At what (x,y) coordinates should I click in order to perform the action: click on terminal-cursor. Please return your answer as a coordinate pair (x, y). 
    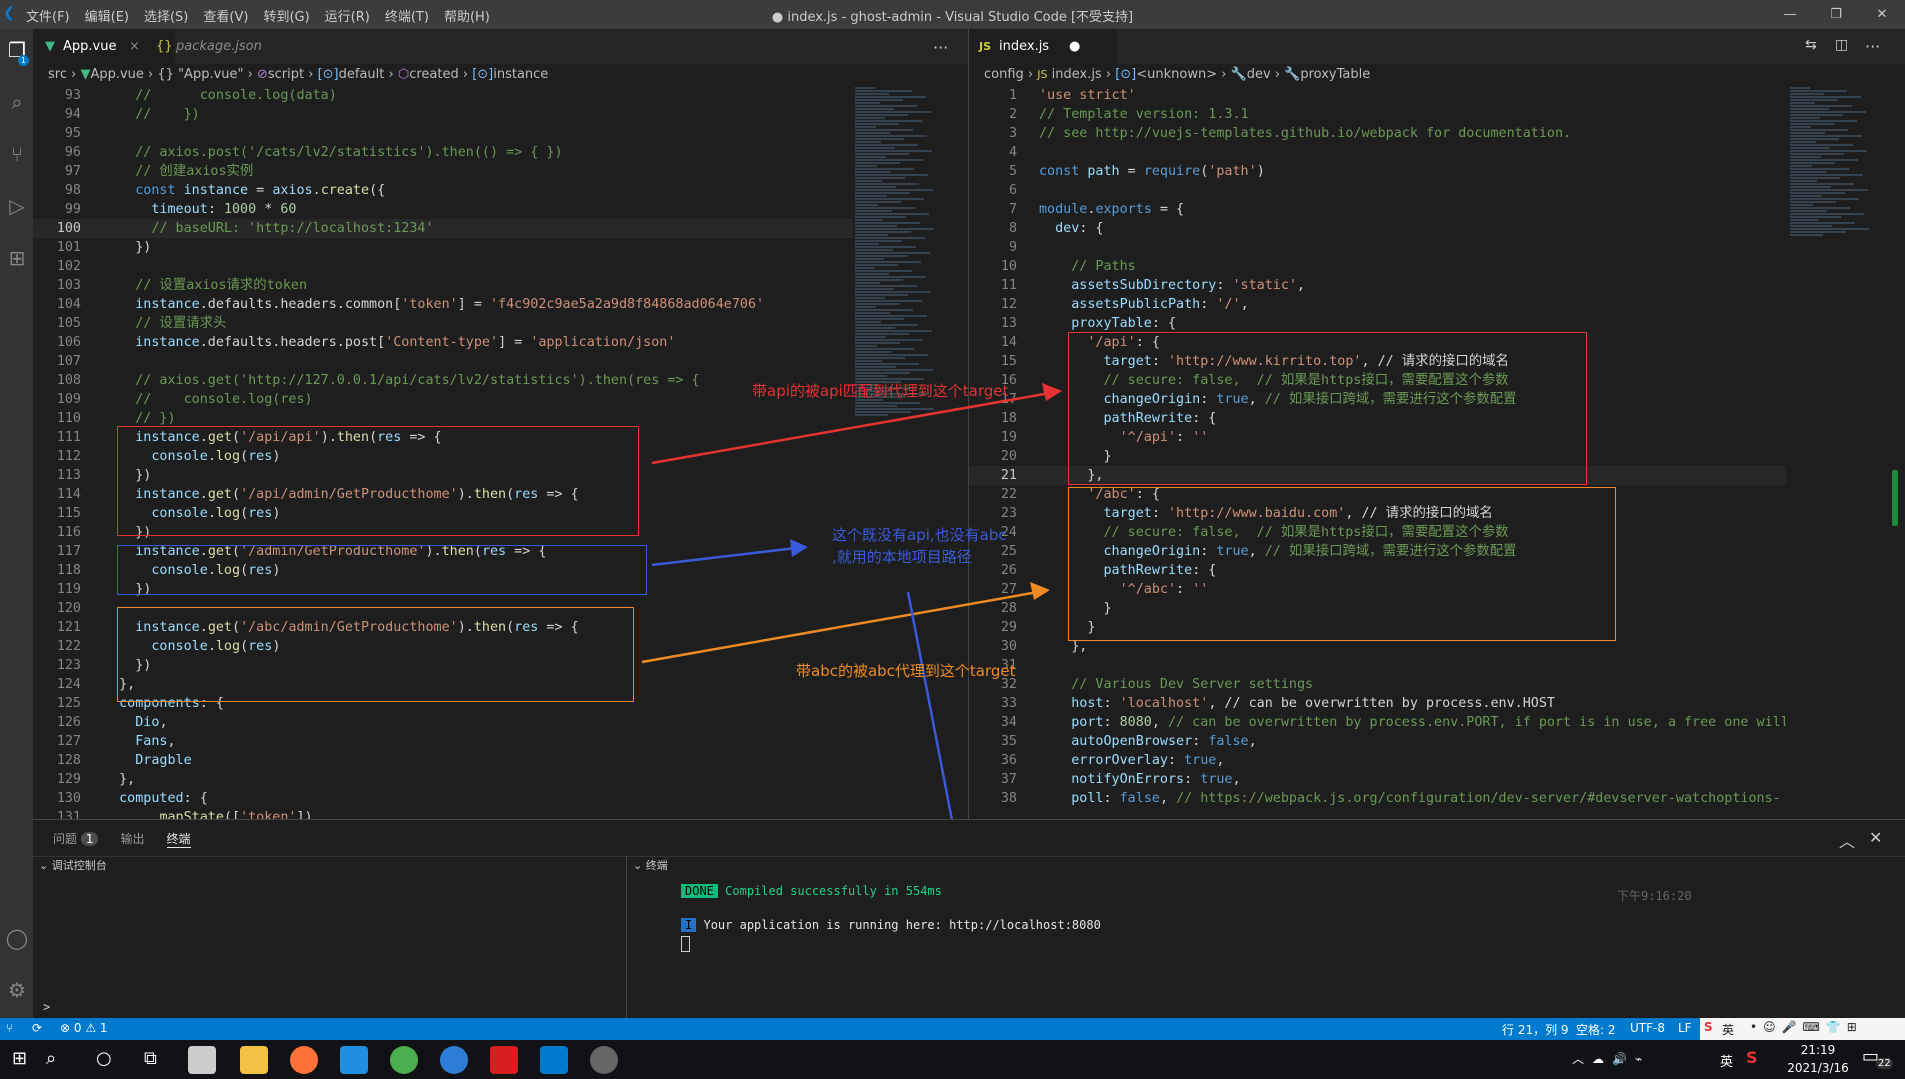
    Looking at the image, I should click on (685, 944).